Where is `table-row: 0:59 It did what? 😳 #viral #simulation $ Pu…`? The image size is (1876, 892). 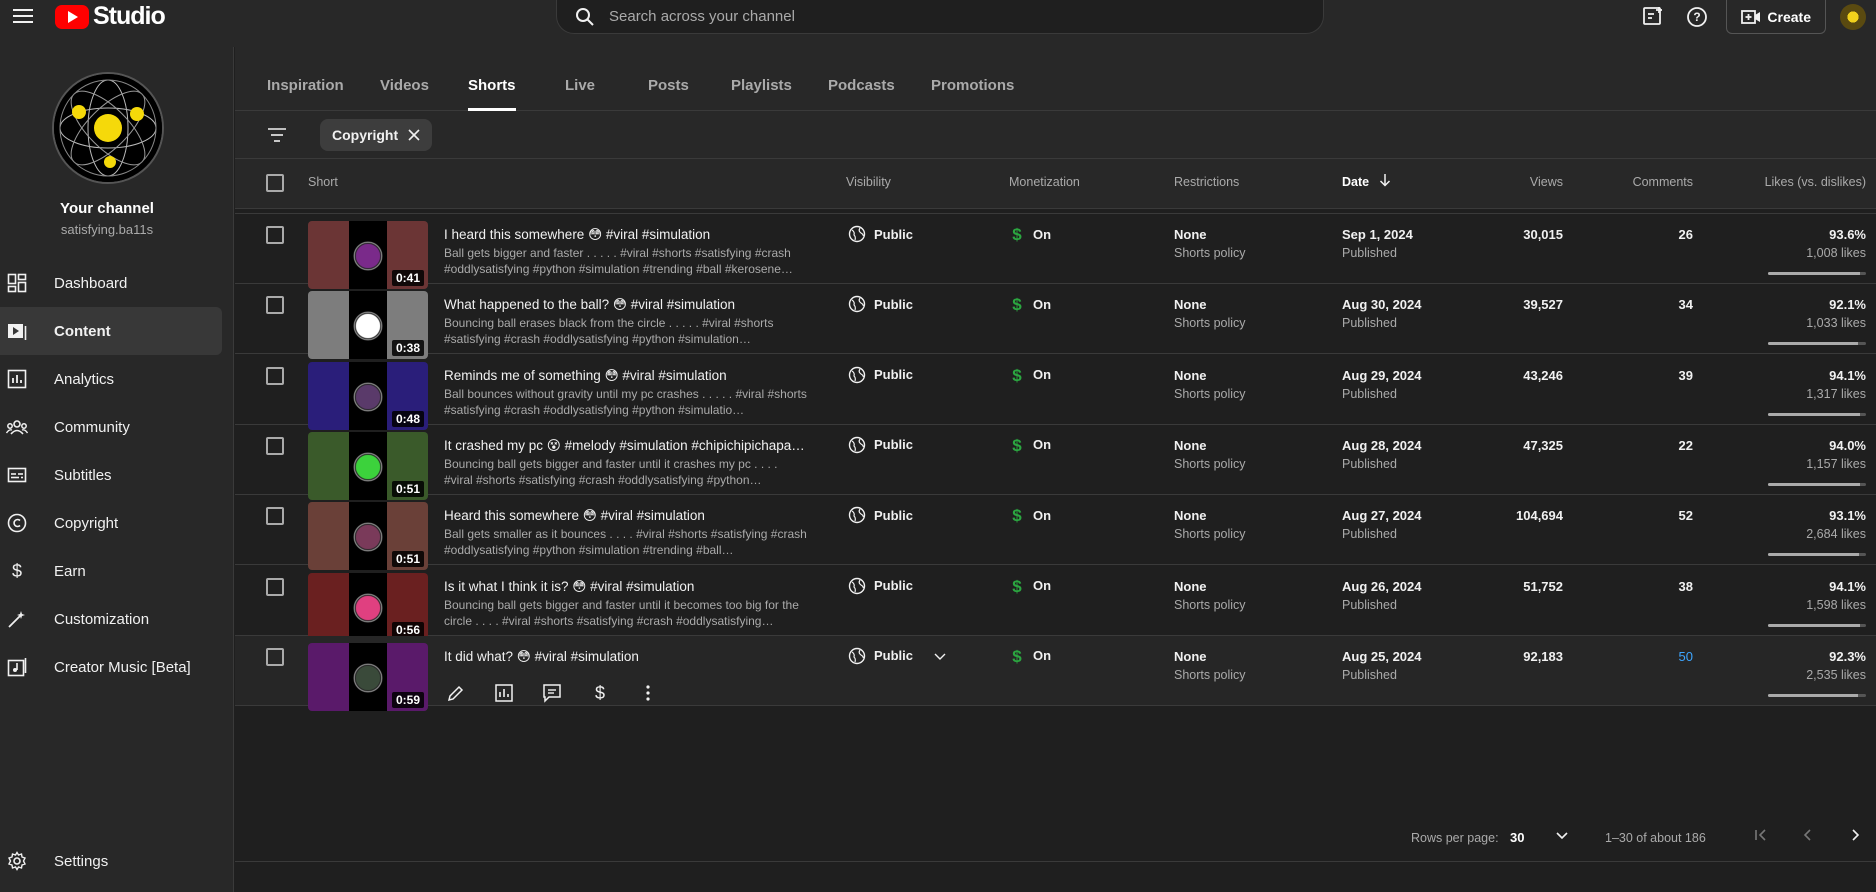
table-row: 0:59 It did what? 😳 #viral #simulation $ Pu… is located at coordinates (1055, 673).